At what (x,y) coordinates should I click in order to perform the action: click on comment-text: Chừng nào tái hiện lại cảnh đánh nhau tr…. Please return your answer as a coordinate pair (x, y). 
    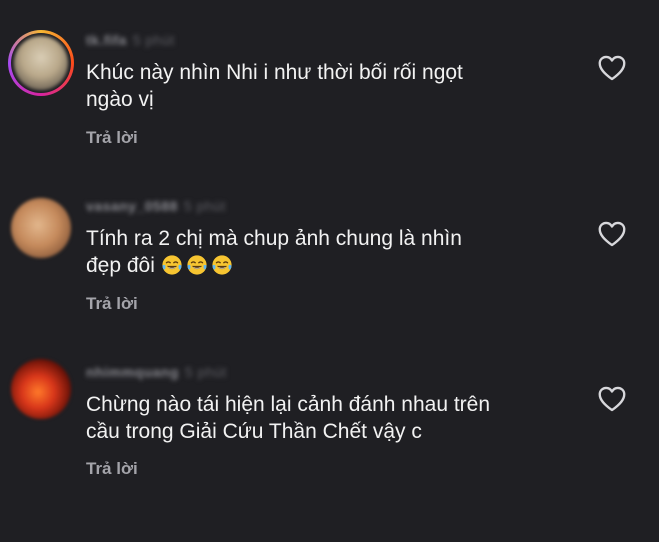
    Looking at the image, I should click on (326, 418).